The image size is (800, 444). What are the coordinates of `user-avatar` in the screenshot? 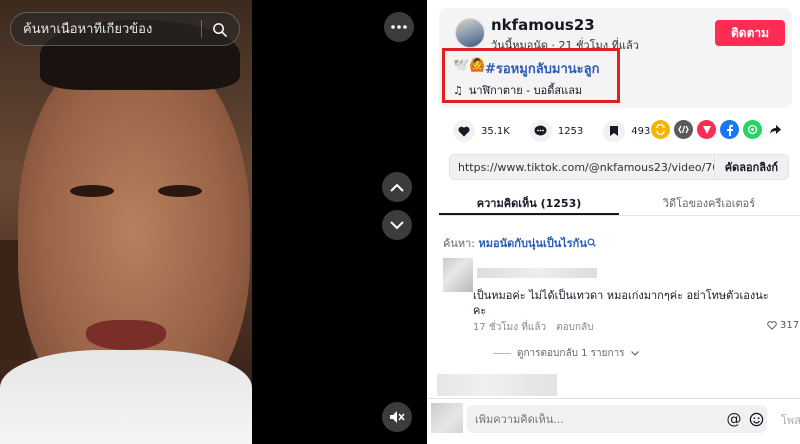 It's located at (447, 418).